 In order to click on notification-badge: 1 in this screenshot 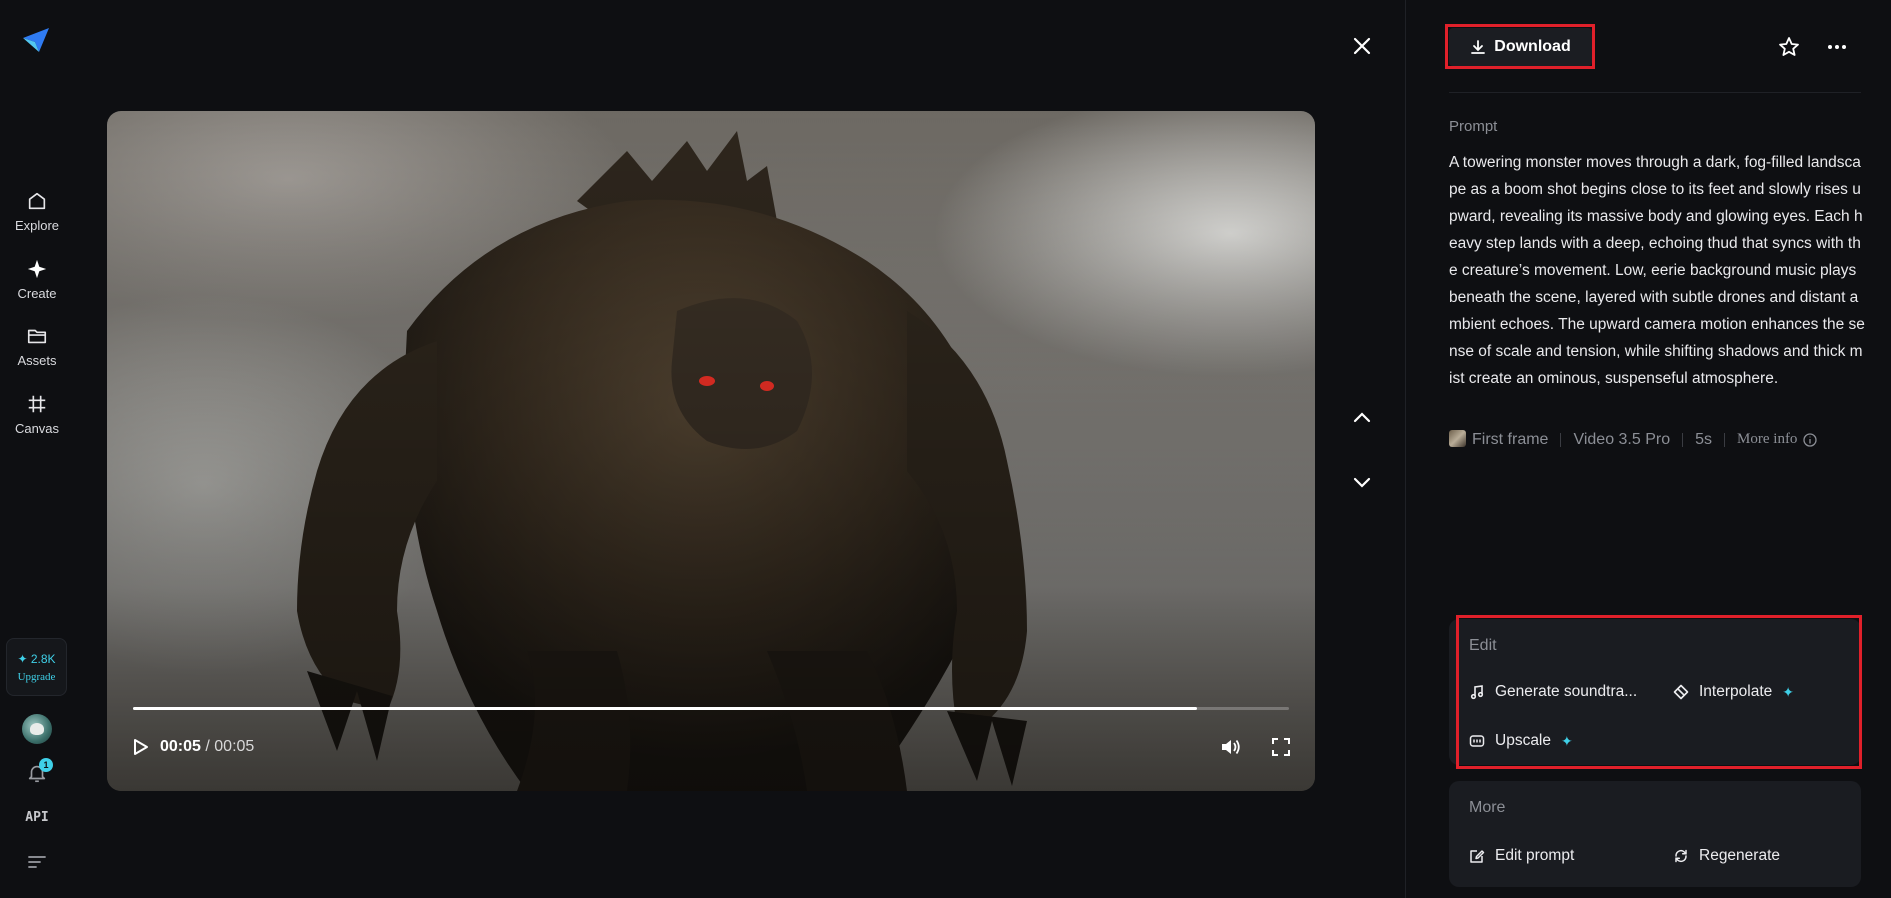, I will do `click(46, 765)`.